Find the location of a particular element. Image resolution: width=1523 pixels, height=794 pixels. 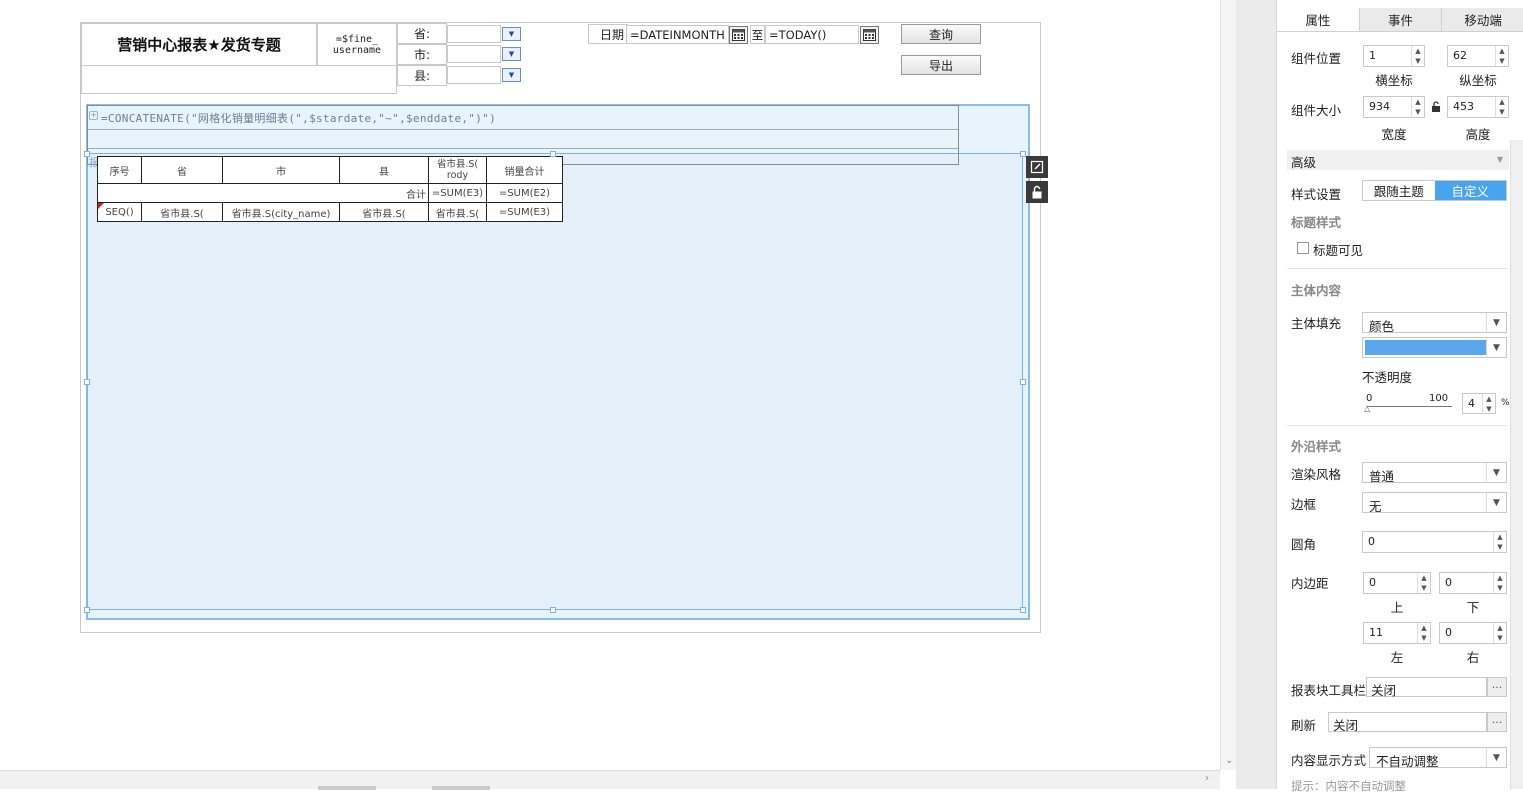

style-toggle: 跟随主题 自定义 is located at coordinates (1434, 190).